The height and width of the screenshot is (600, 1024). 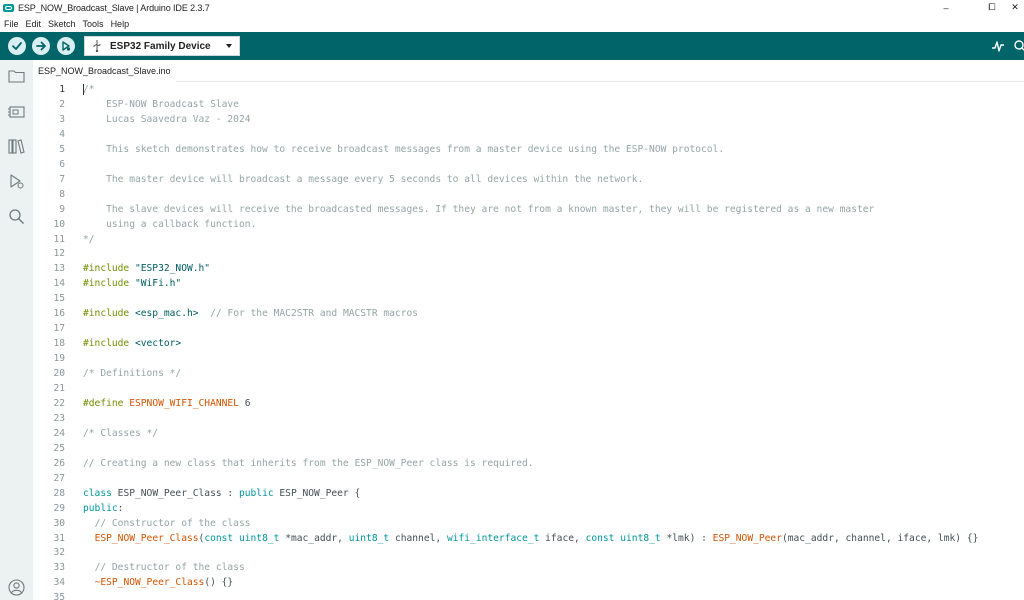 I want to click on line-number: 33, so click(x=59, y=568).